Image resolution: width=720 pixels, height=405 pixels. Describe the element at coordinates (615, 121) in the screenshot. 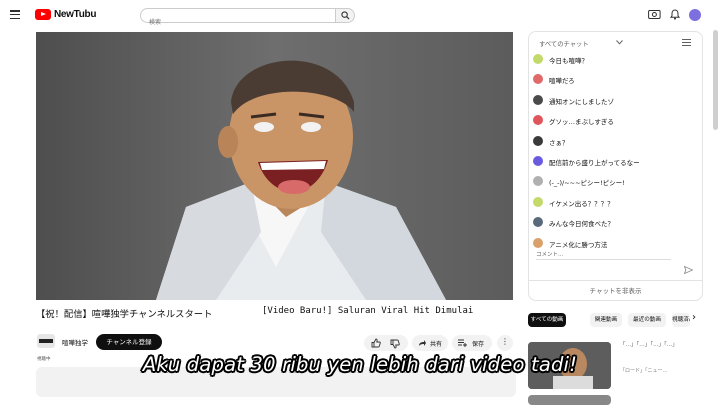

I see `chat-message: グソッ…まぶしすぎる` at that location.